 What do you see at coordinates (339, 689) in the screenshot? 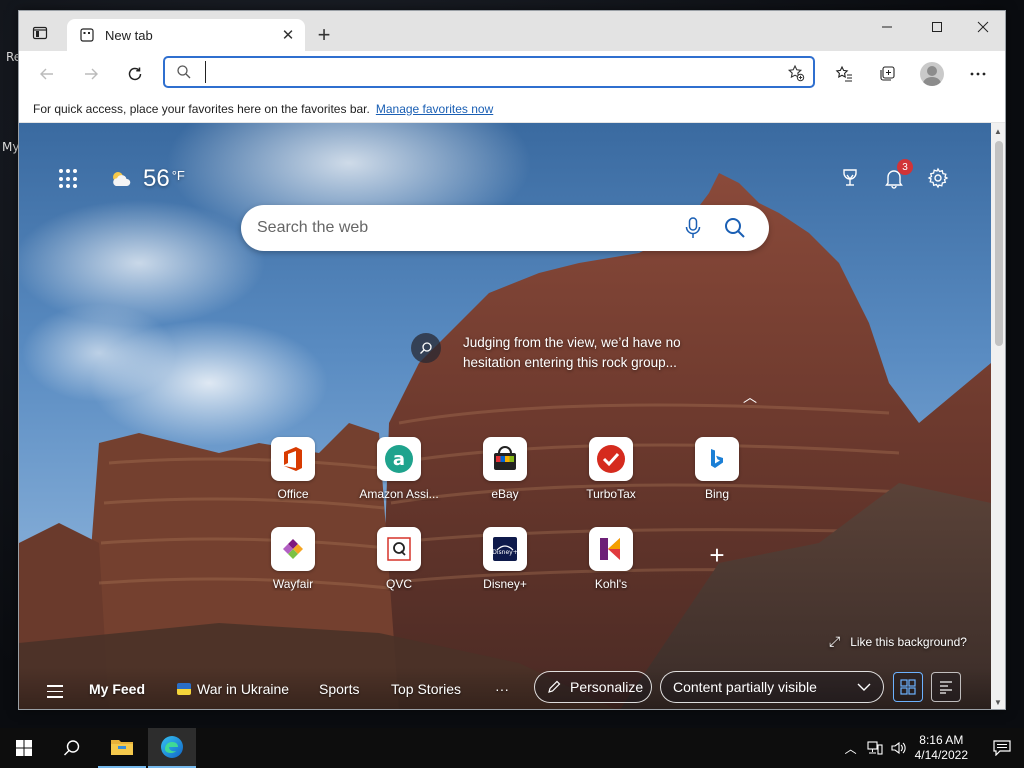
I see `tab-sports: Sports` at bounding box center [339, 689].